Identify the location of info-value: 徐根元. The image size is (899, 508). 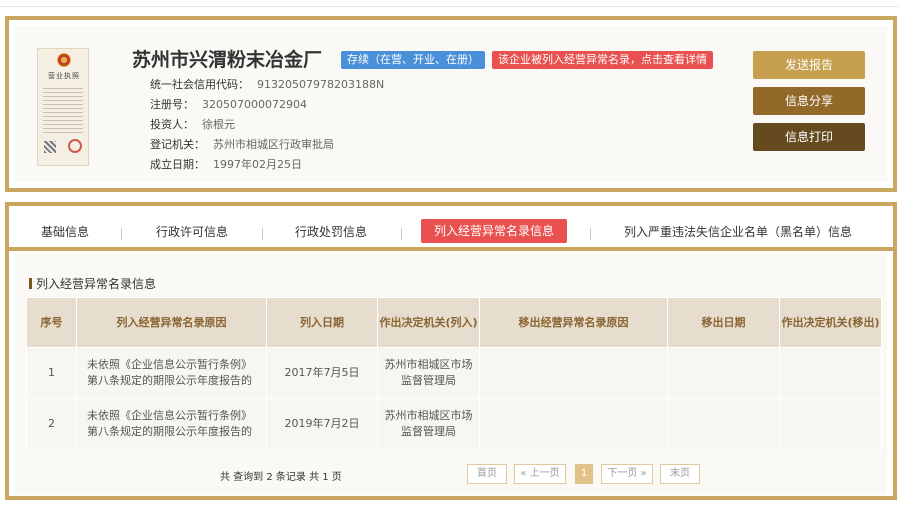
(218, 124).